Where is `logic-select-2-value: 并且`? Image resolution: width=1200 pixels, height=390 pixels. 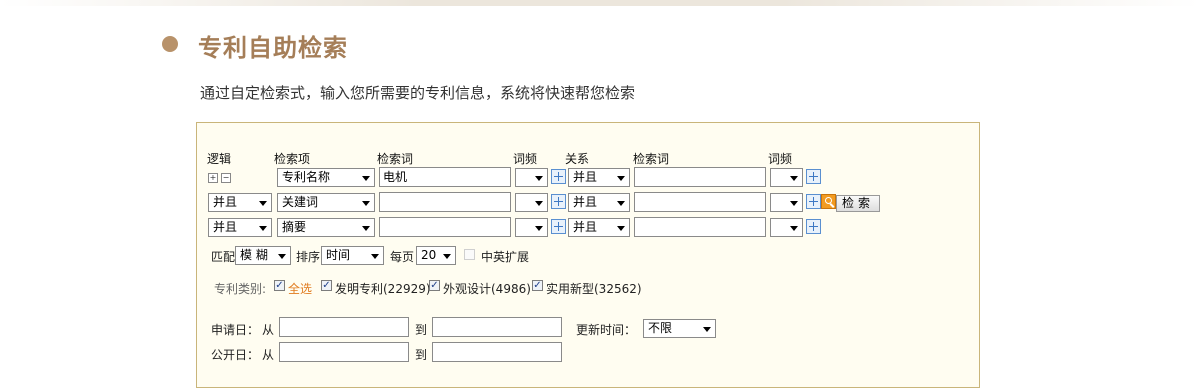 logic-select-2-value: 并且 is located at coordinates (225, 202).